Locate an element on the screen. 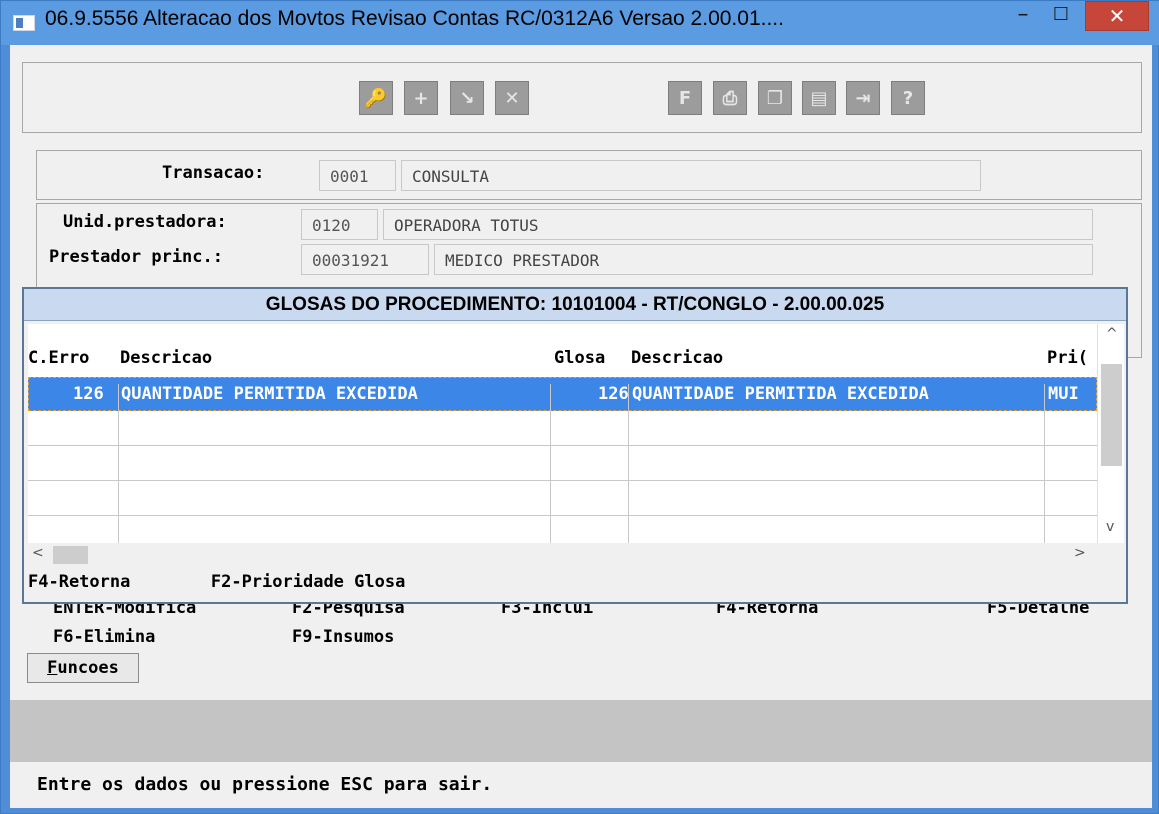  help-icon: ? is located at coordinates (908, 98).